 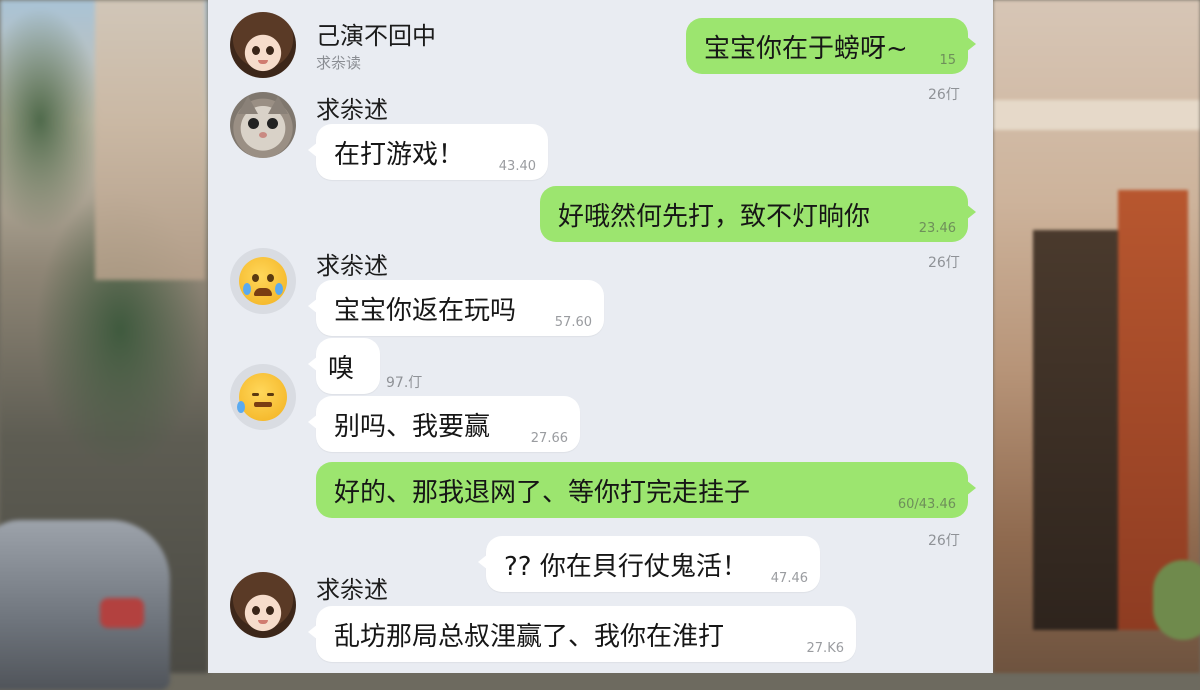 What do you see at coordinates (626, 566) in the screenshot?
I see `message-text: ?? 你在貝行仗鬼活！` at bounding box center [626, 566].